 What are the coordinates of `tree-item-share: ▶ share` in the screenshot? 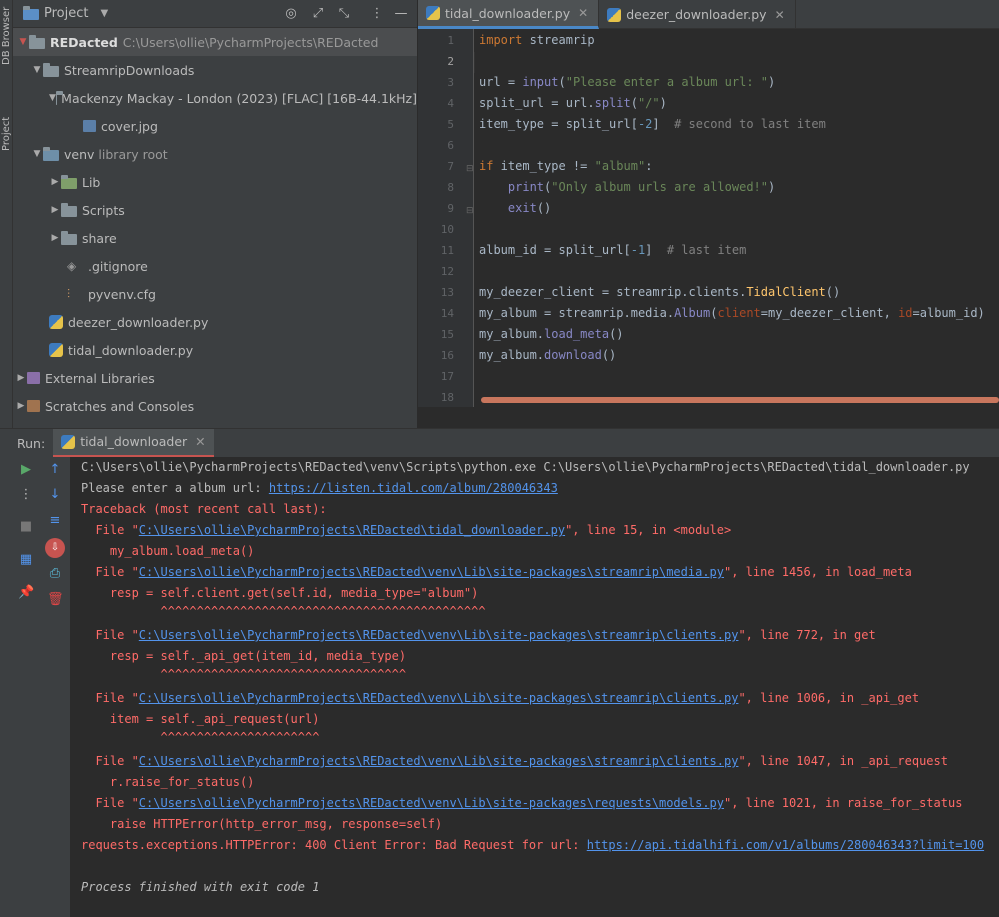 It's located at (215, 238).